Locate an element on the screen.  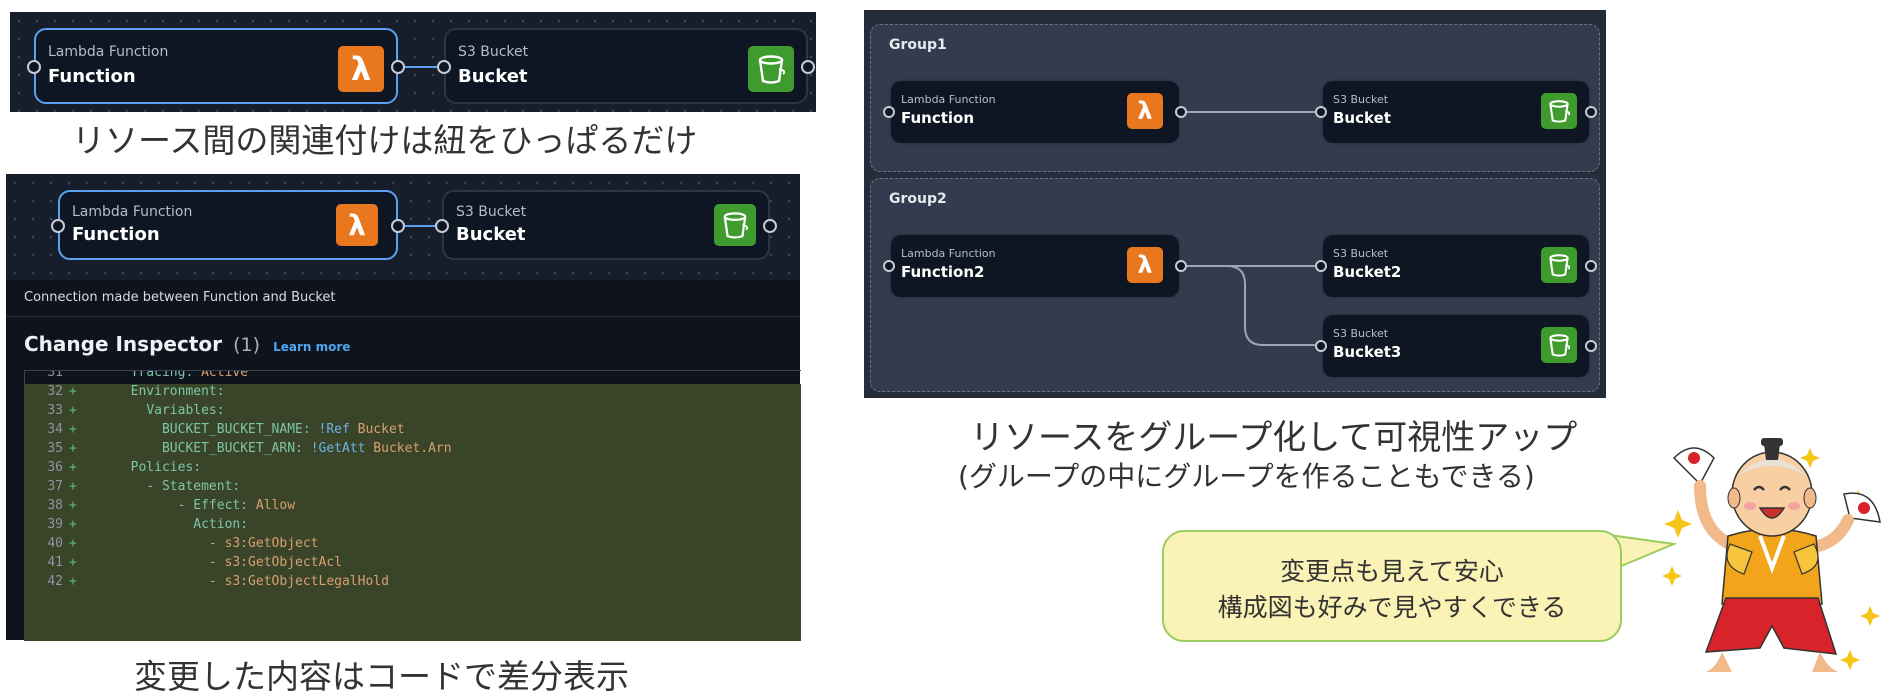
line-number: 40 is located at coordinates (55, 543).